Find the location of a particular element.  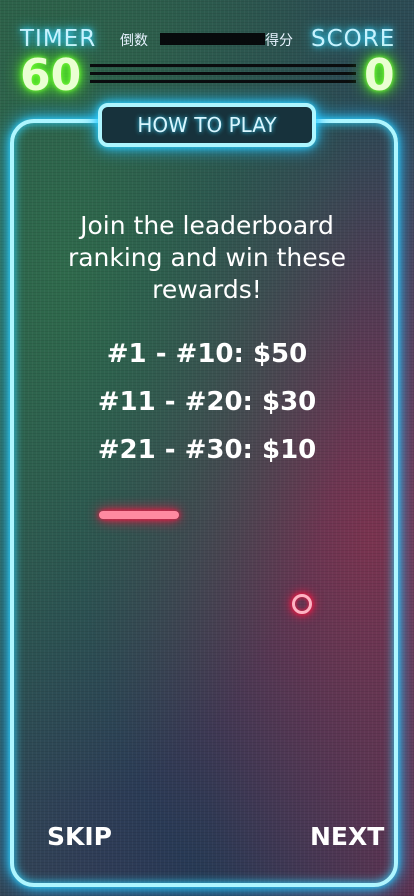

ball is located at coordinates (302, 604).